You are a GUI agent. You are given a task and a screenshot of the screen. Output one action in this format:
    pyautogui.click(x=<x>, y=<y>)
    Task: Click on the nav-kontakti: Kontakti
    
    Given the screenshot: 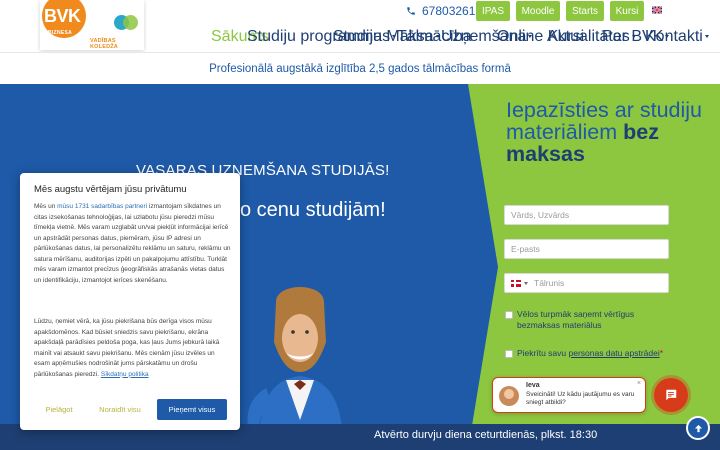 What is the action you would take?
    pyautogui.click(x=677, y=36)
    